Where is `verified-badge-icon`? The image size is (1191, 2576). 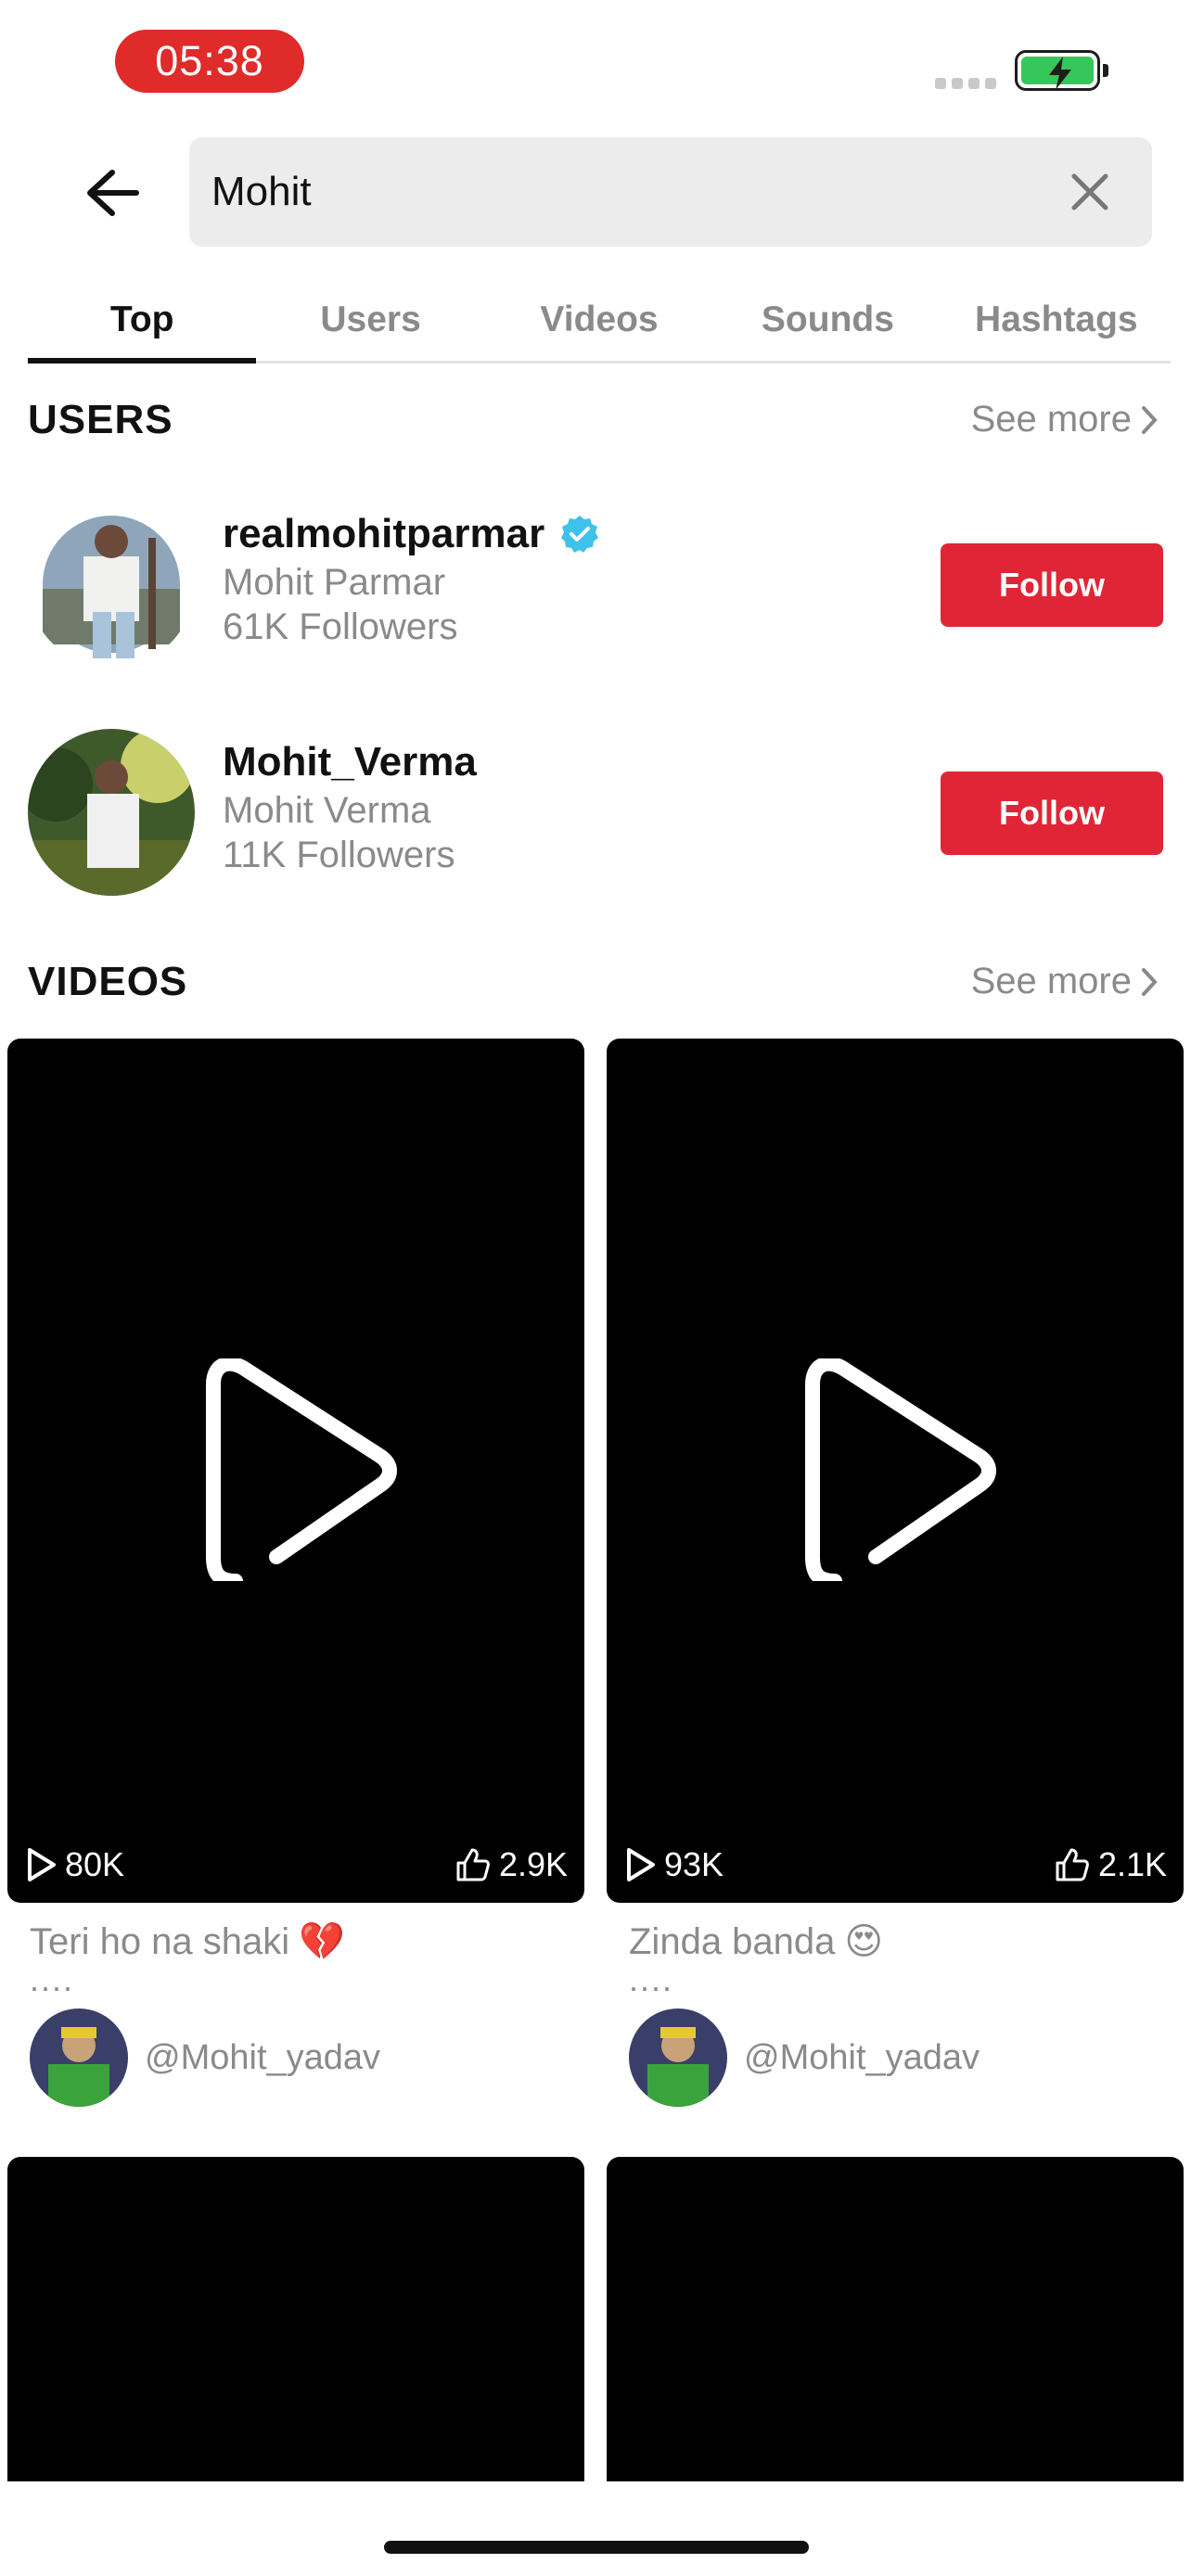
verified-badge-icon is located at coordinates (580, 534).